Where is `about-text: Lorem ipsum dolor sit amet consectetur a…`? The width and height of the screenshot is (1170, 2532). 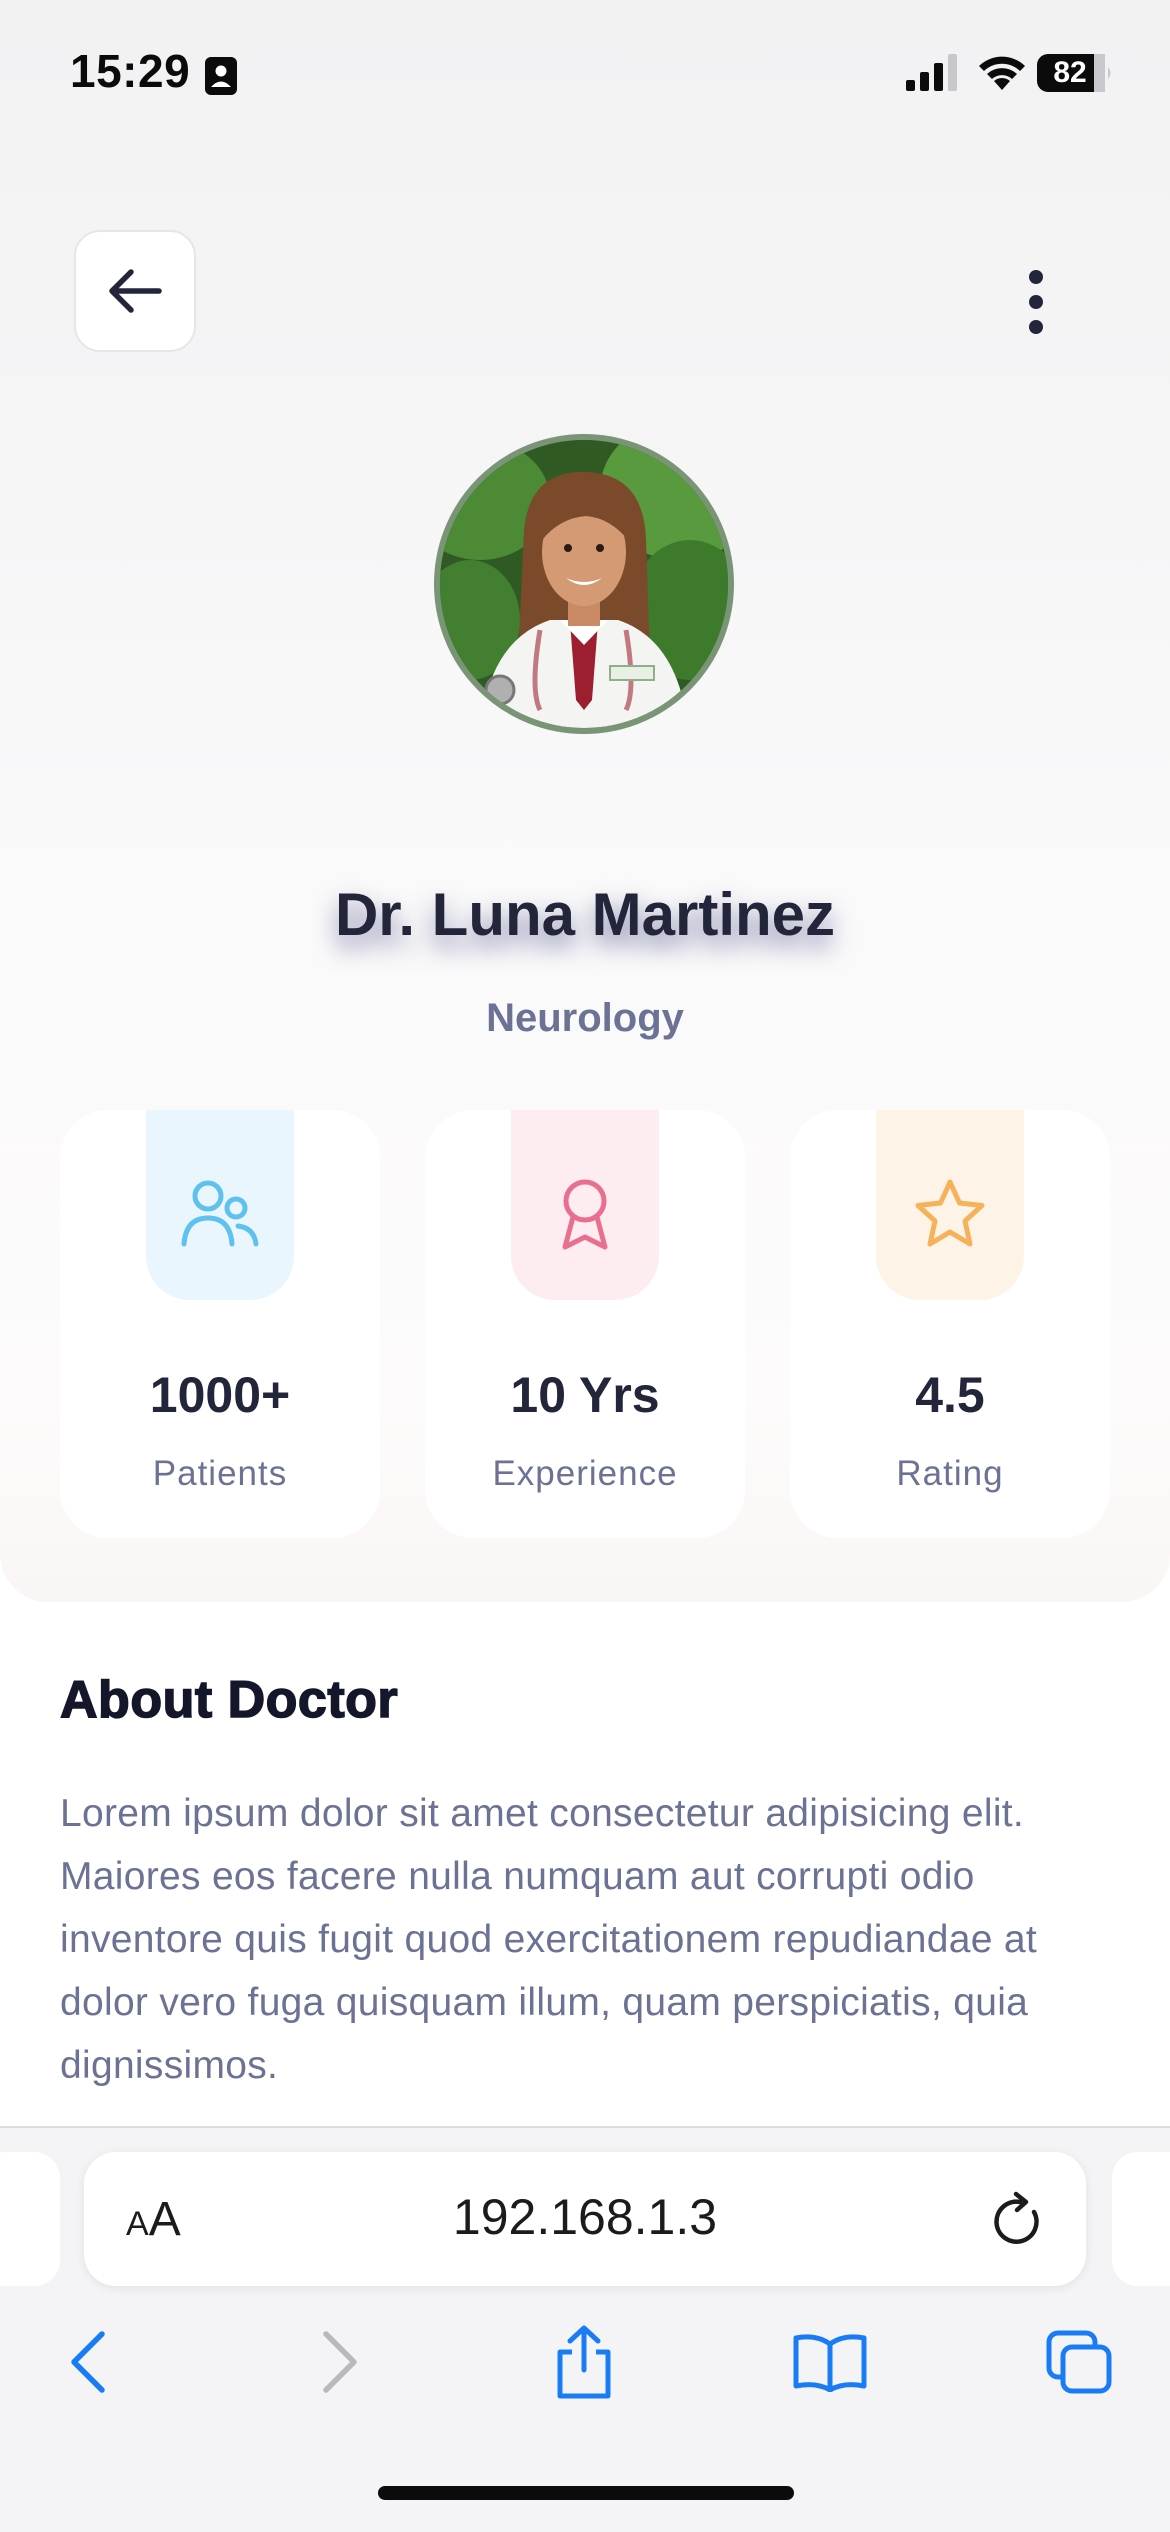 about-text: Lorem ipsum dolor sit amet consectetur a… is located at coordinates (548, 1939).